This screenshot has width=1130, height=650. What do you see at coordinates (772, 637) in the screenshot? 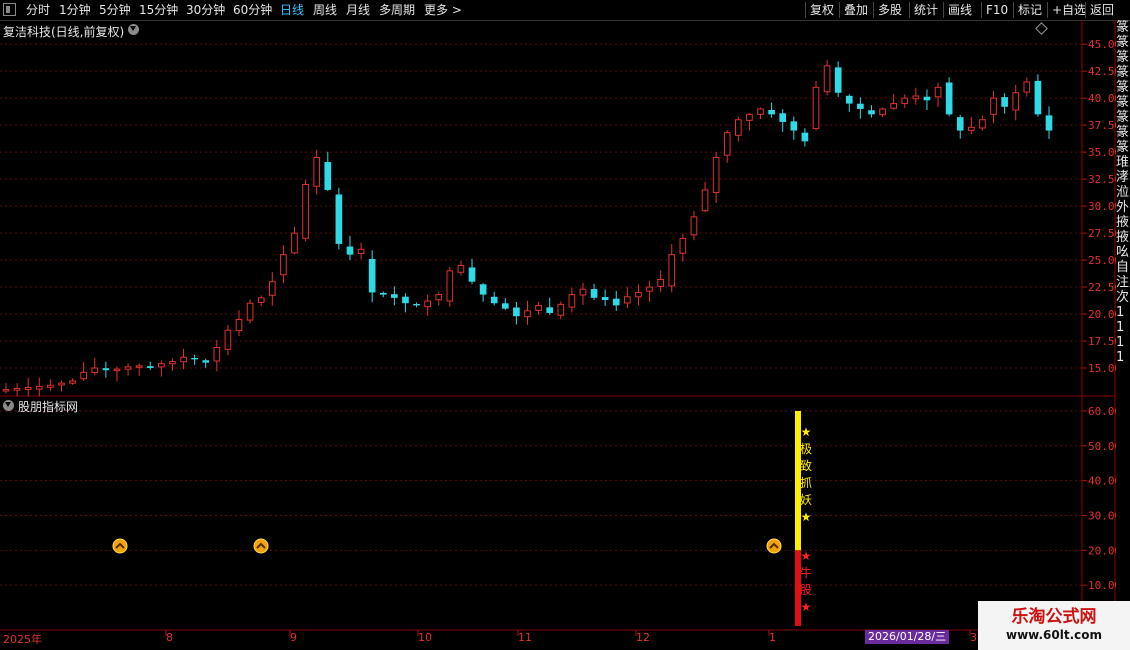
I see `x-label-jan: 1` at bounding box center [772, 637].